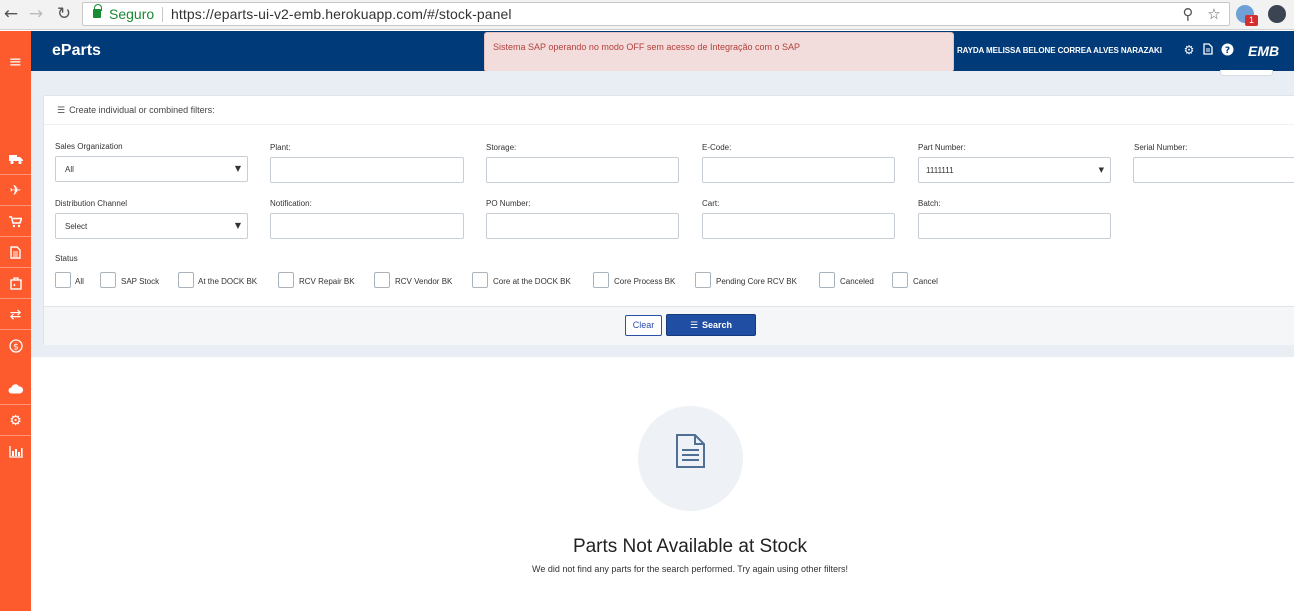 The image size is (1294, 611). I want to click on filter-panel-title-text: Create individual or combined filters:, so click(142, 110).